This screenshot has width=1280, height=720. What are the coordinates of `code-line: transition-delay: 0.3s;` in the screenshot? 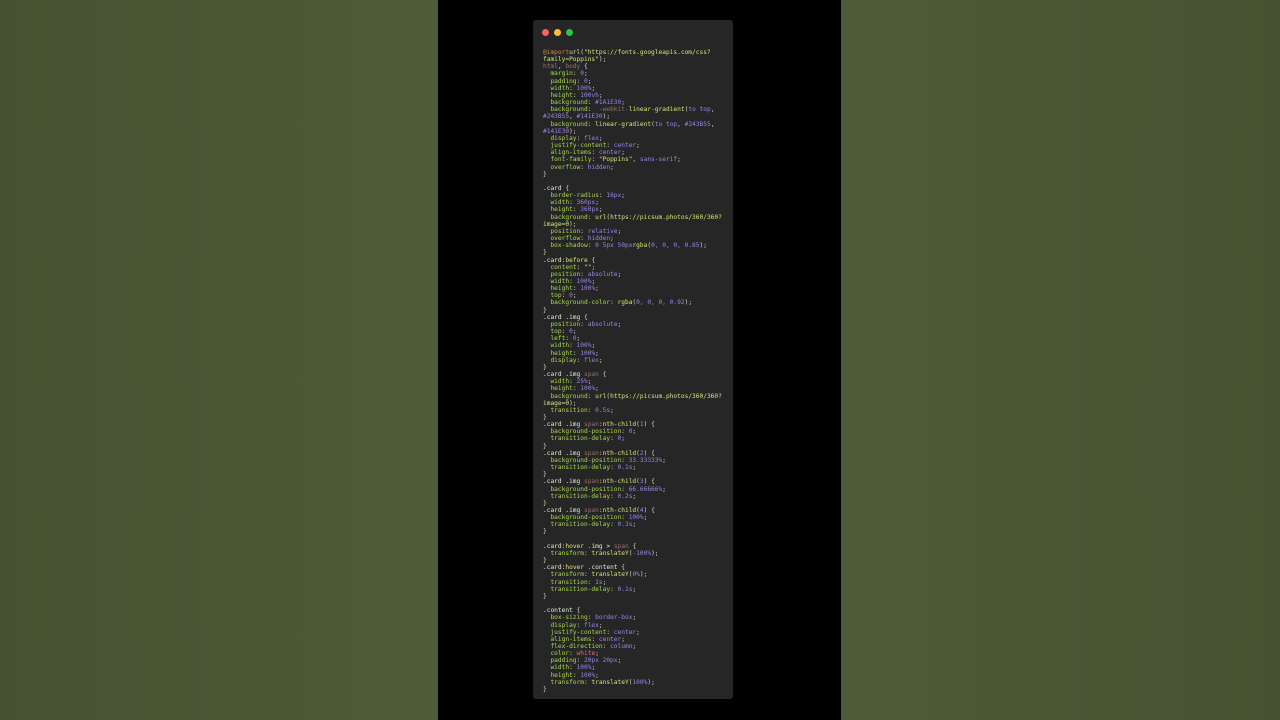 It's located at (636, 524).